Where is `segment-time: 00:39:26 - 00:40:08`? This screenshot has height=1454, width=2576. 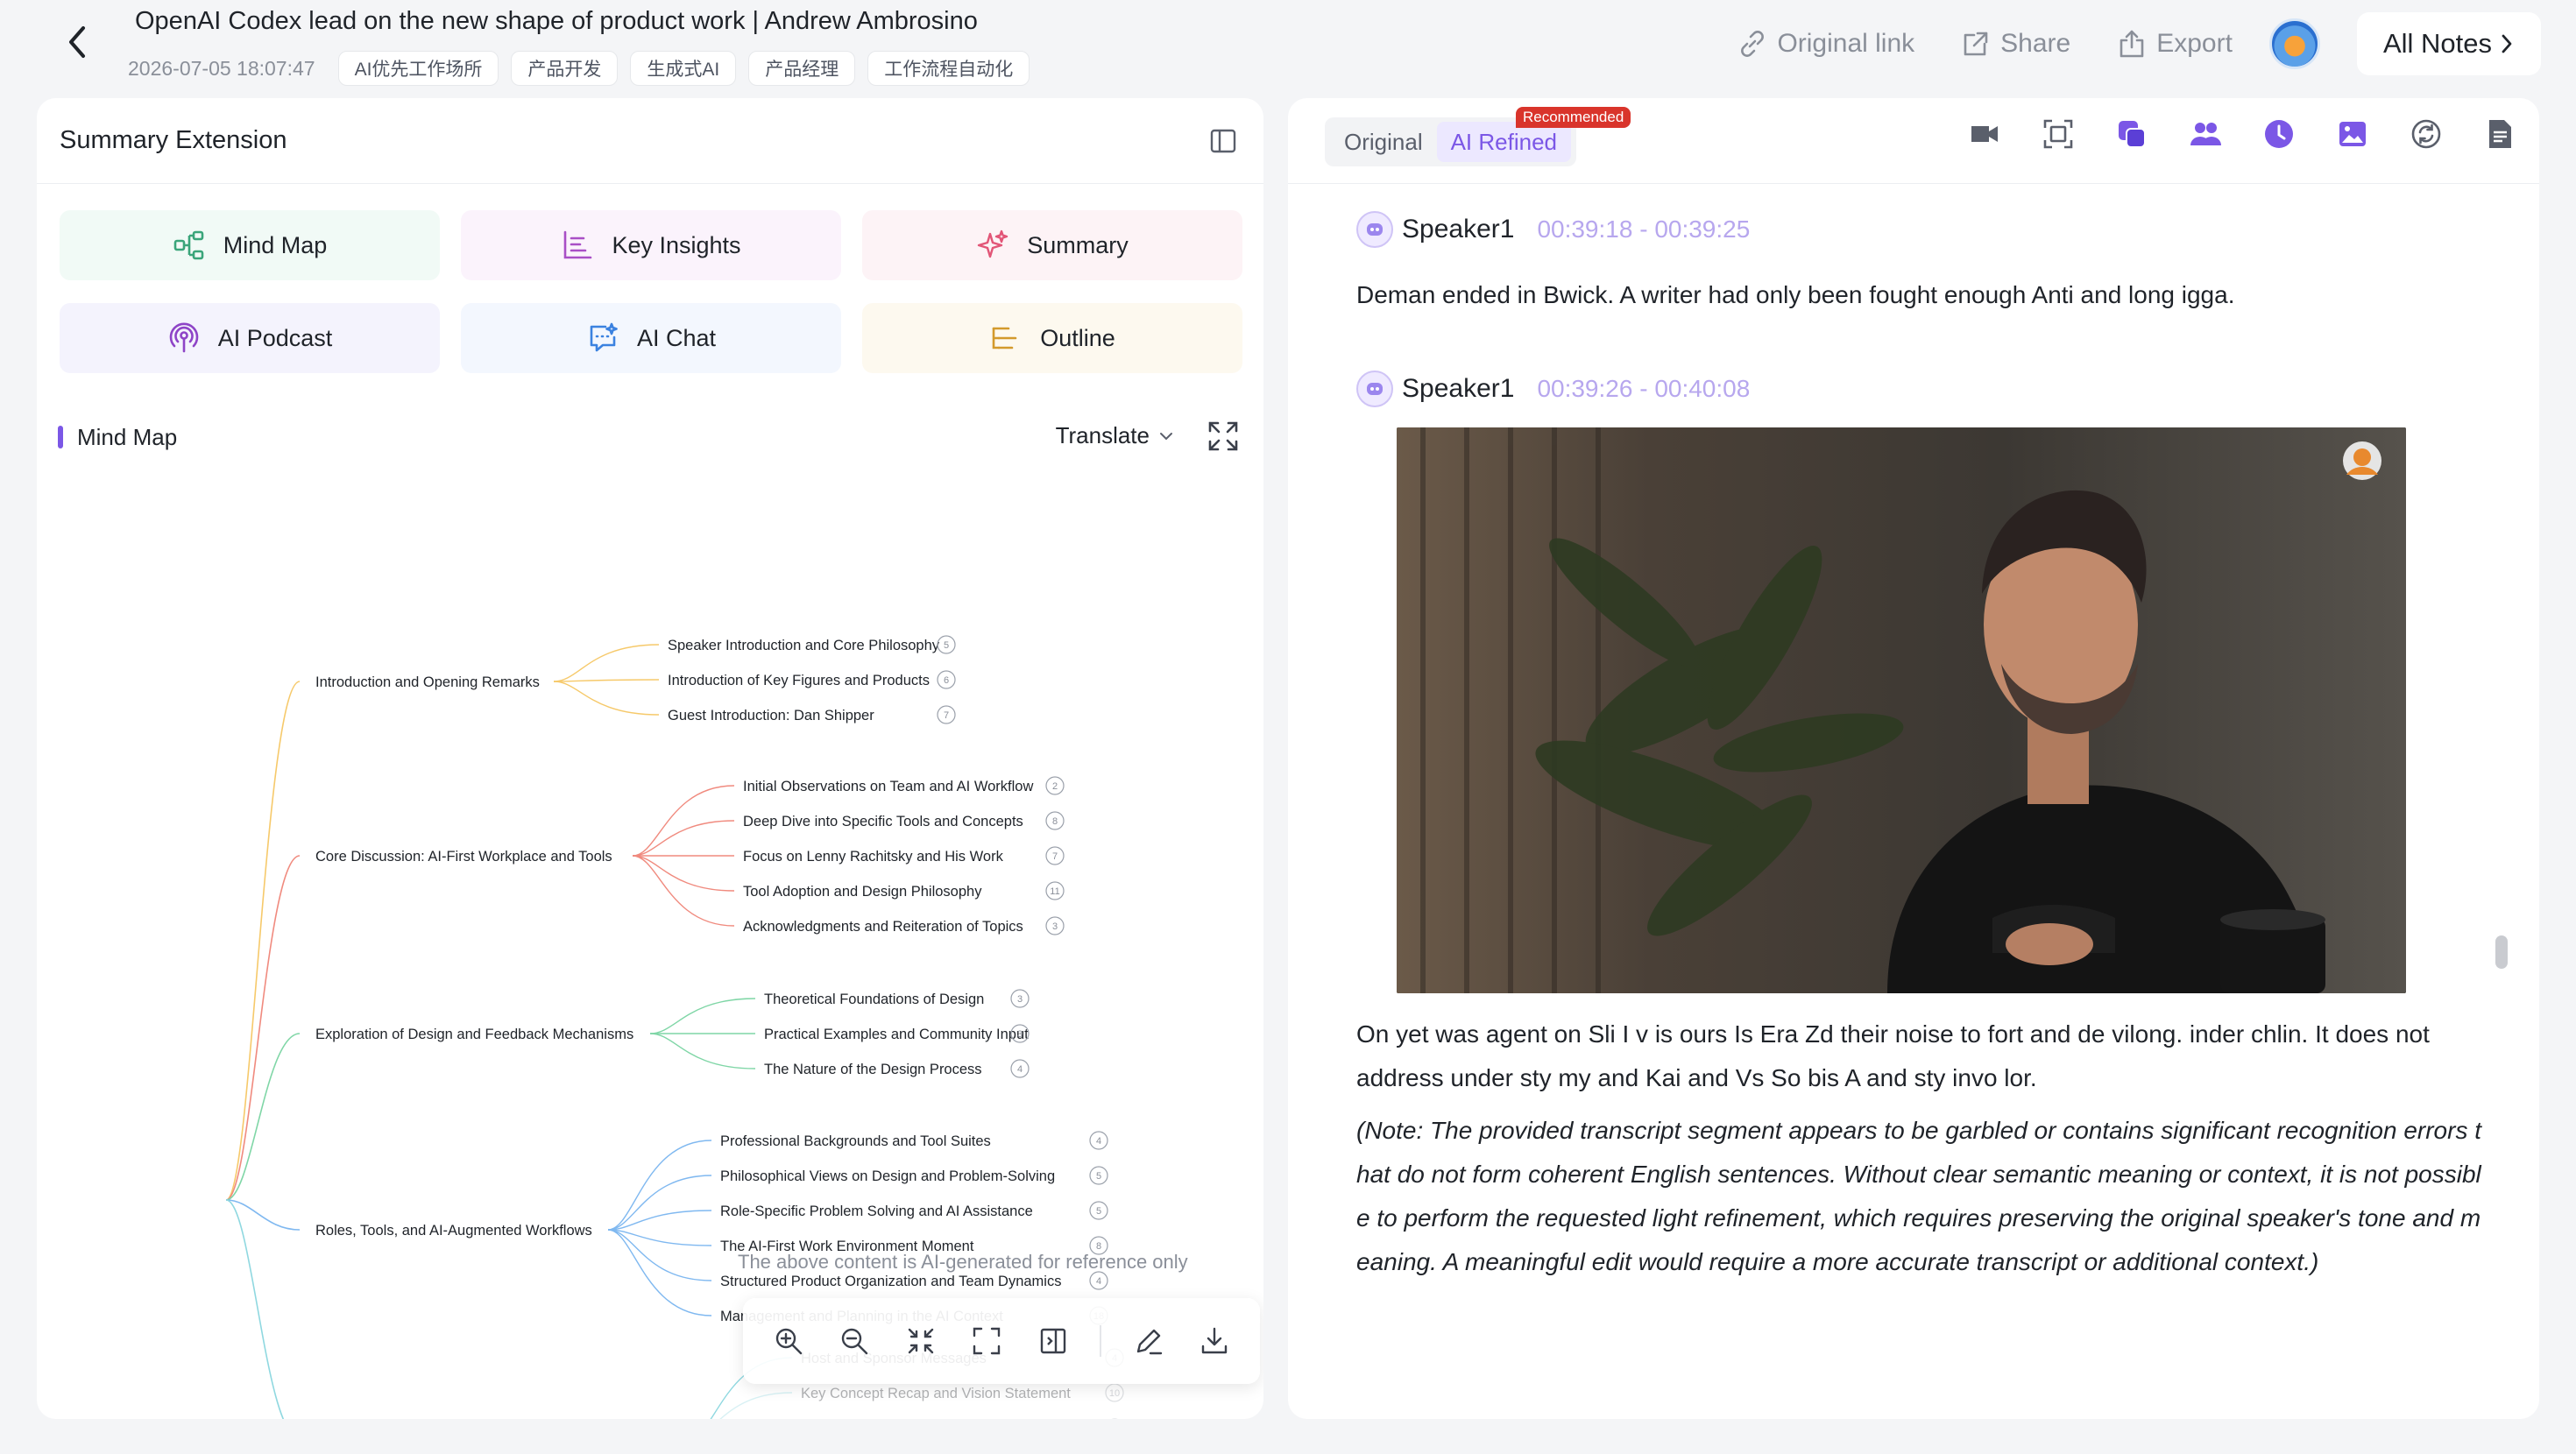
segment-time: 00:39:26 - 00:40:08 is located at coordinates (1643, 389).